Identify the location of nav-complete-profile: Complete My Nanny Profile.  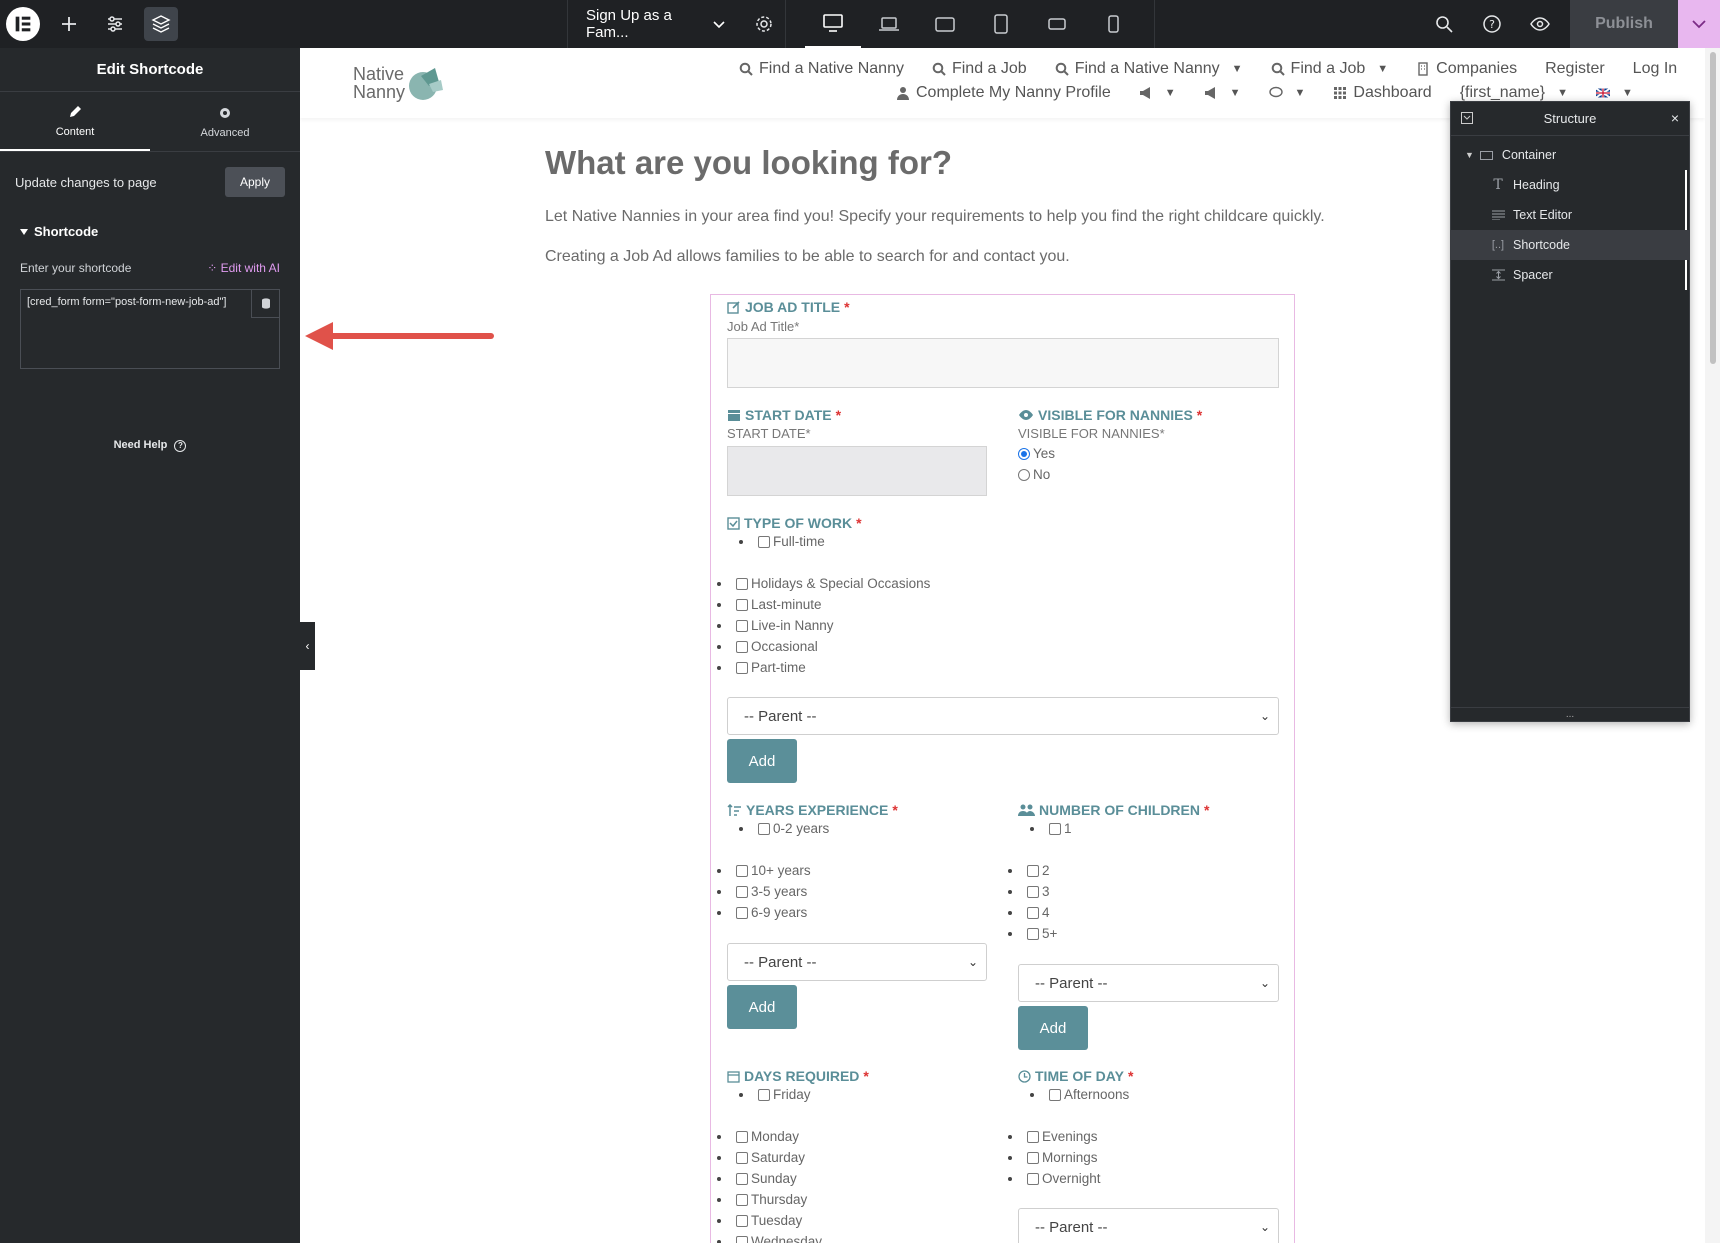
(1003, 93).